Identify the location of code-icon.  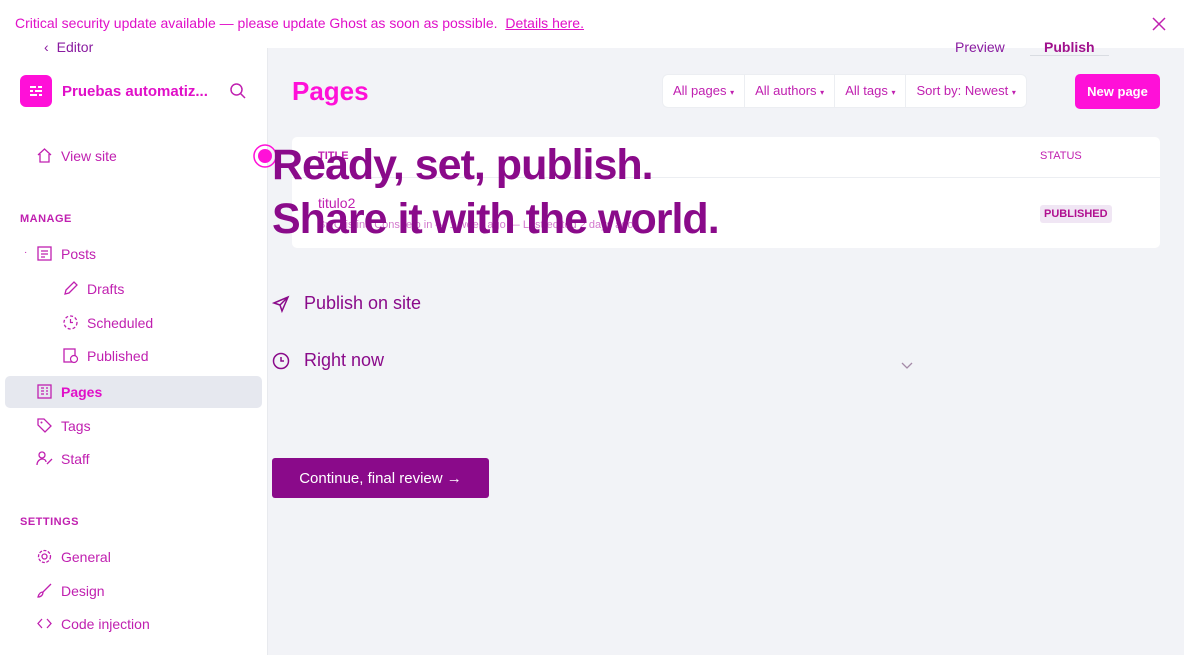
(44, 623).